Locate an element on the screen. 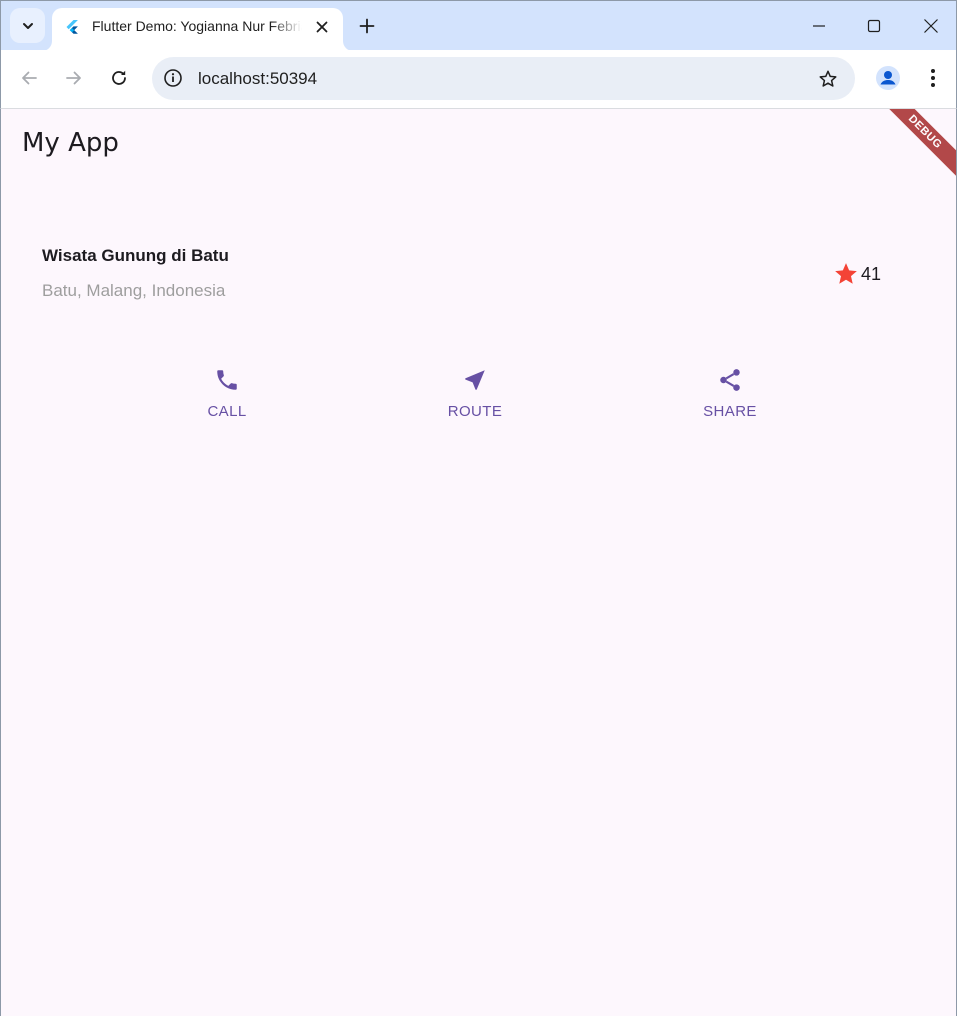 The image size is (957, 1016). more-vert-icon is located at coordinates (933, 78).